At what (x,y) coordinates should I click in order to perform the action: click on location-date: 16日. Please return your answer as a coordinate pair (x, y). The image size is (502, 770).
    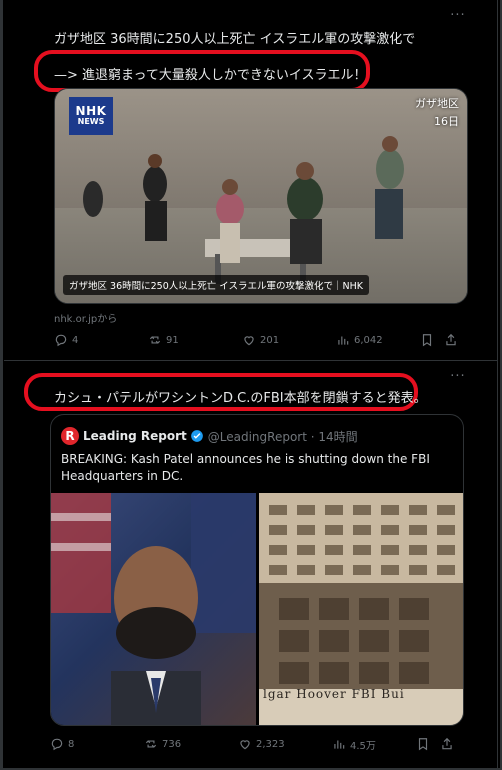
    Looking at the image, I should click on (446, 121).